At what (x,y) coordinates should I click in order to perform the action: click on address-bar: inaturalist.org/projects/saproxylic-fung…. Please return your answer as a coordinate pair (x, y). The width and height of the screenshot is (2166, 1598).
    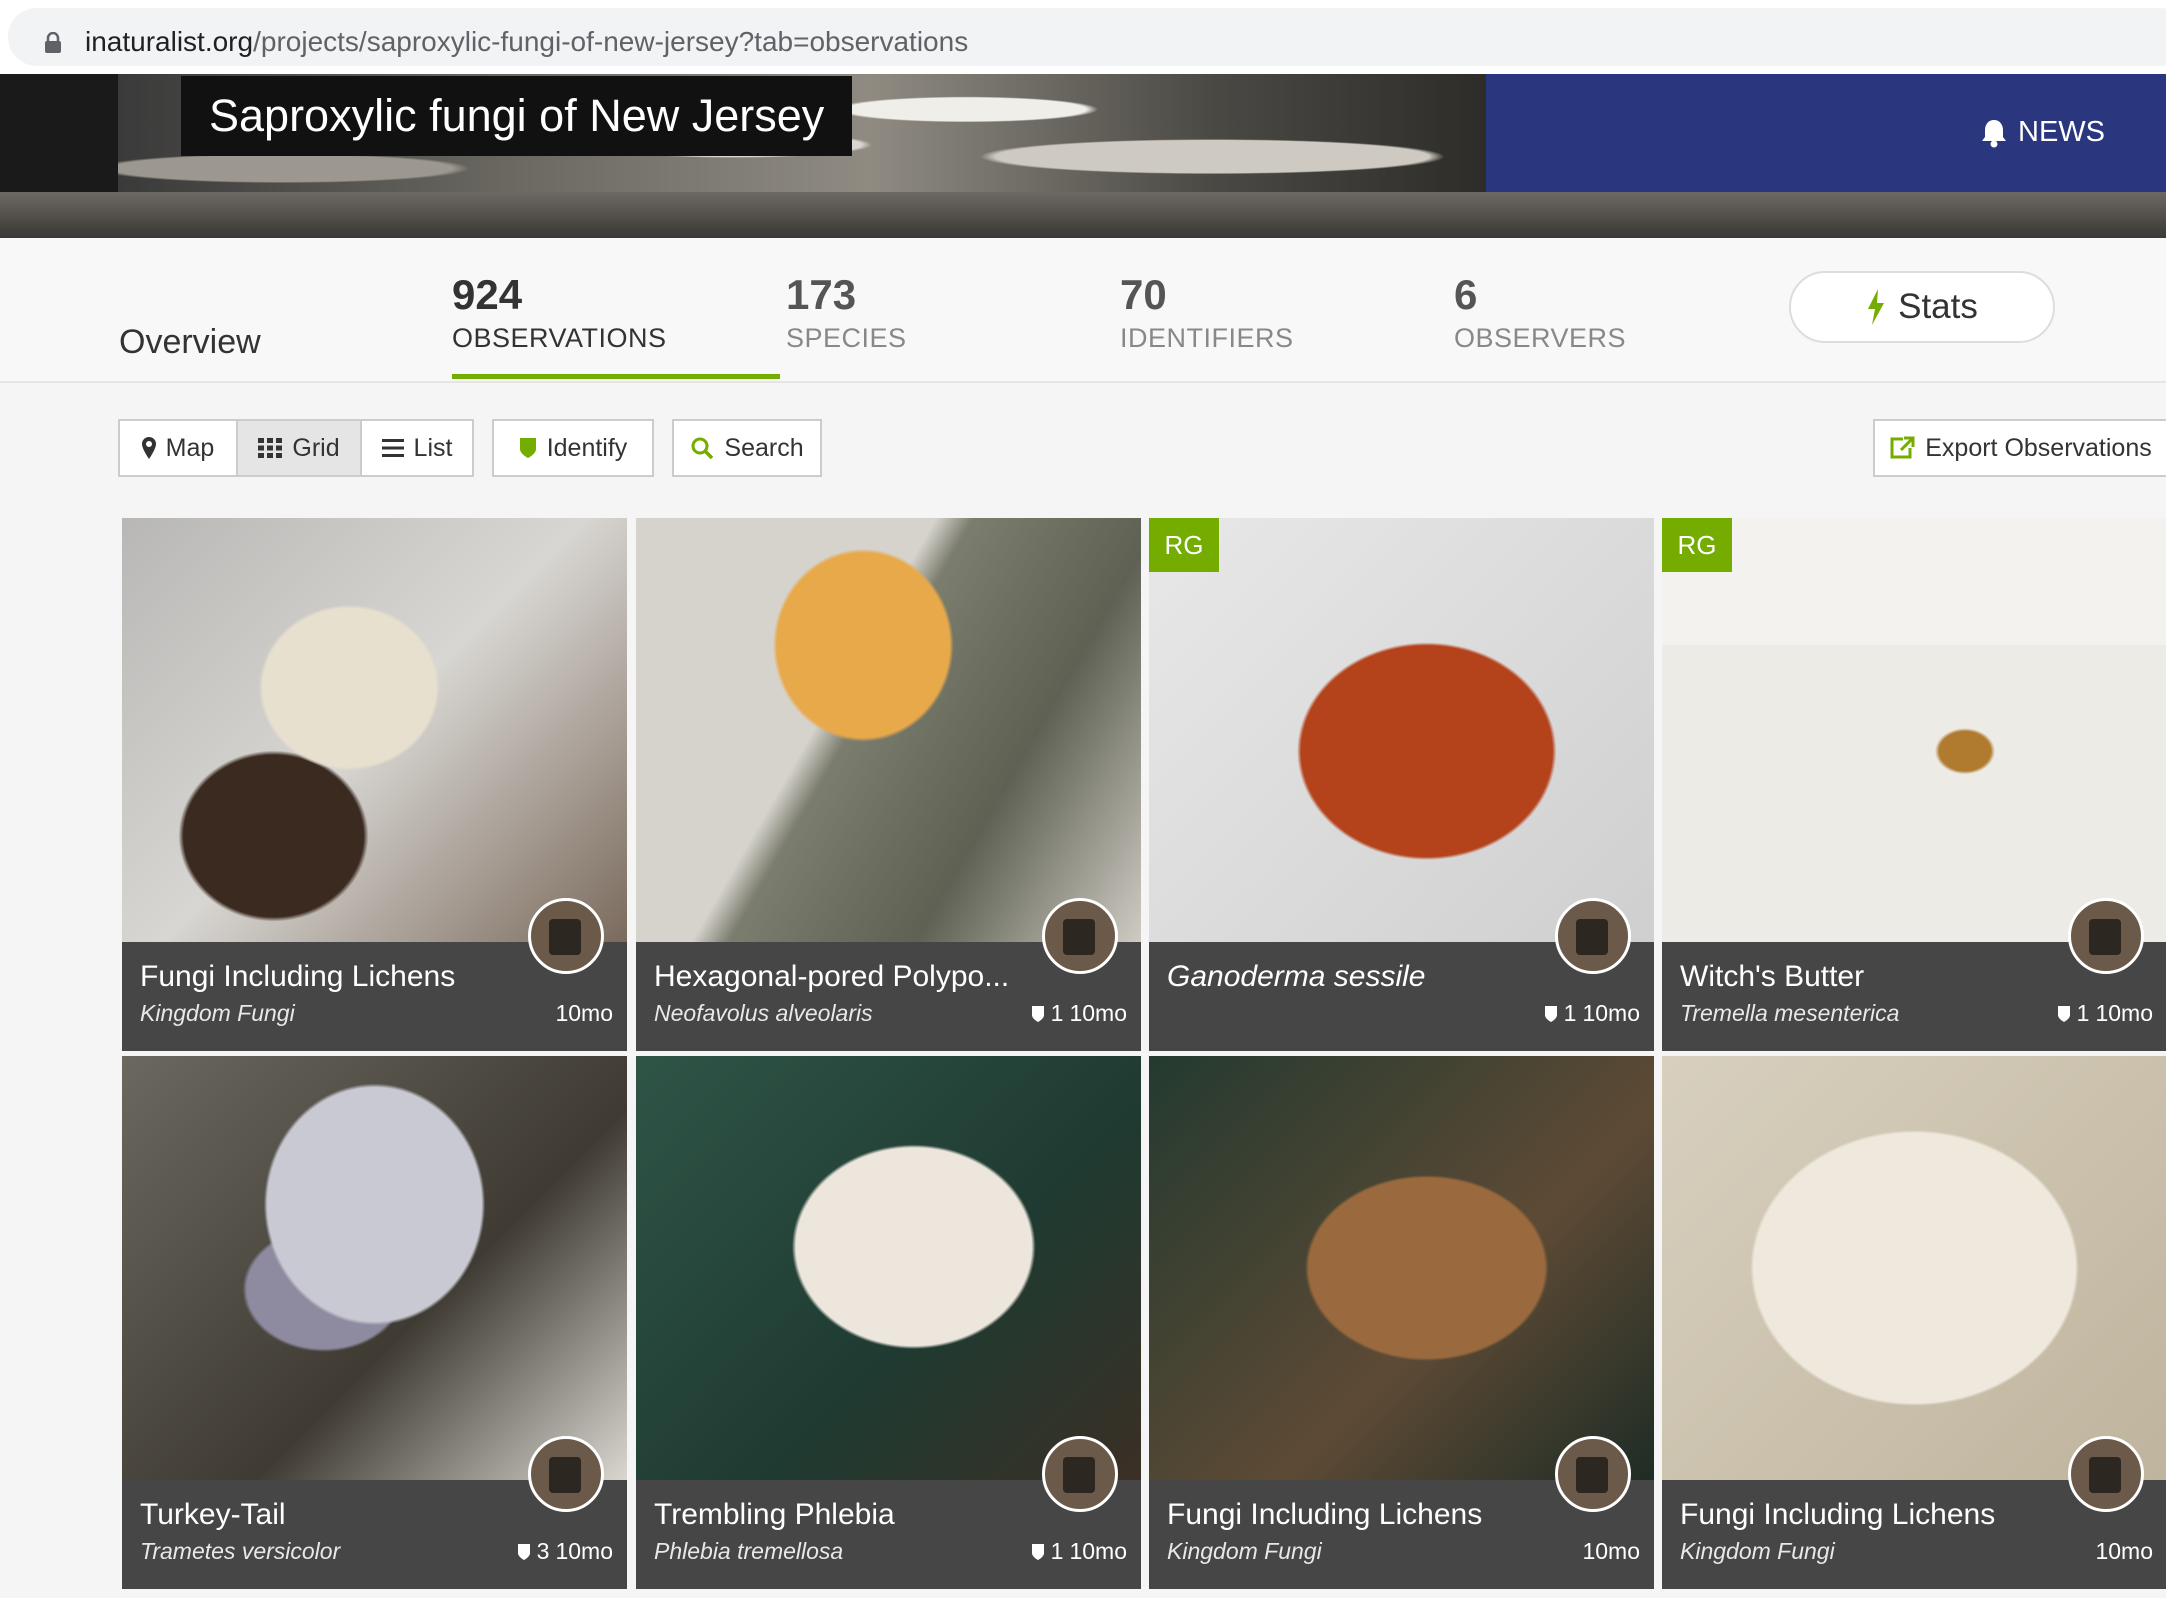
    Looking at the image, I should click on (1087, 37).